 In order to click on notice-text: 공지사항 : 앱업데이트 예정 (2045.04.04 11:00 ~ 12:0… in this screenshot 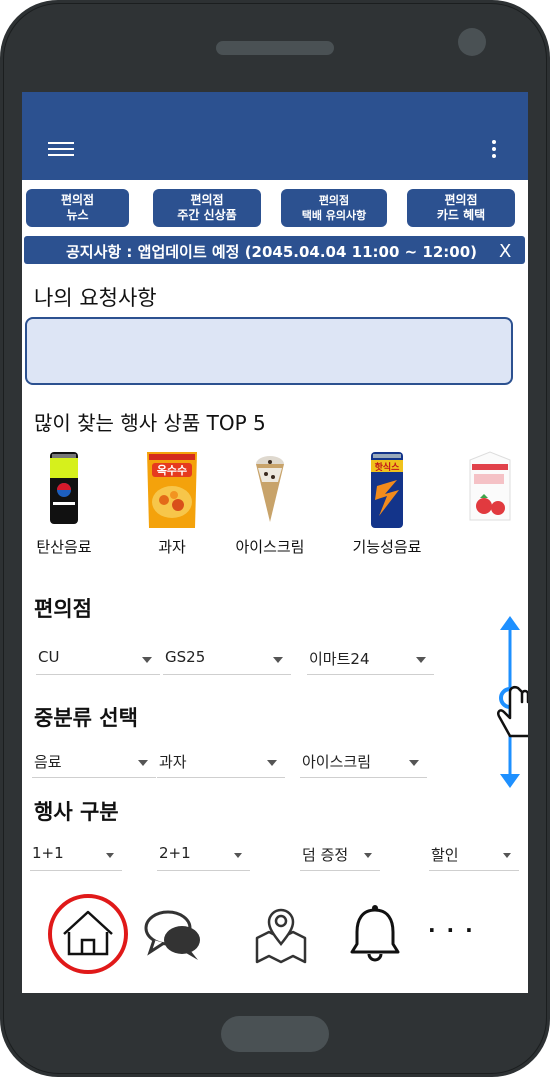, I will do `click(272, 252)`.